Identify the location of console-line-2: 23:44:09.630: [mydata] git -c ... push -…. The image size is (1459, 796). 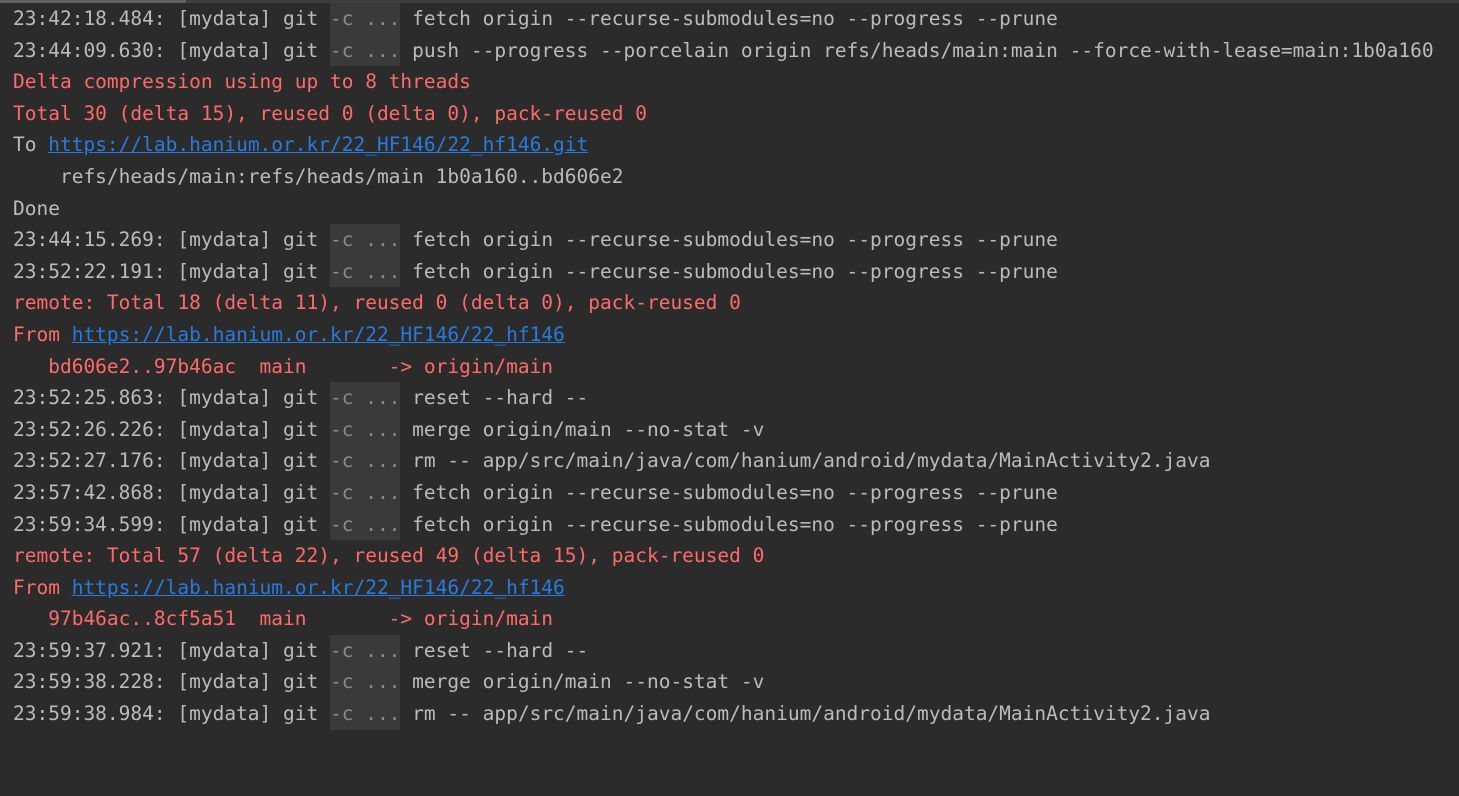
(736, 50).